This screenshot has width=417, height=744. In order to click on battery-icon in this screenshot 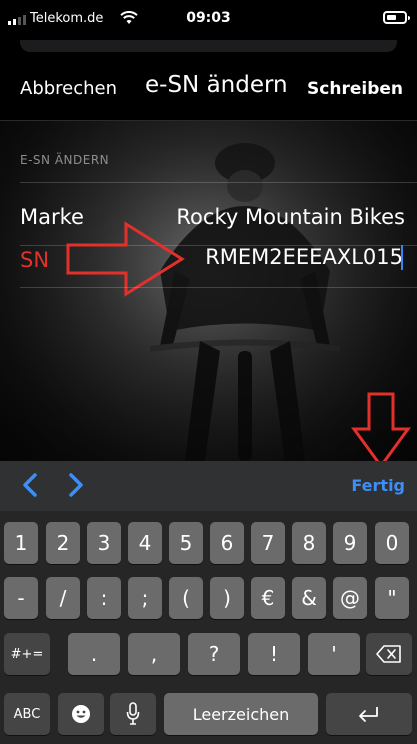, I will do `click(396, 17)`.